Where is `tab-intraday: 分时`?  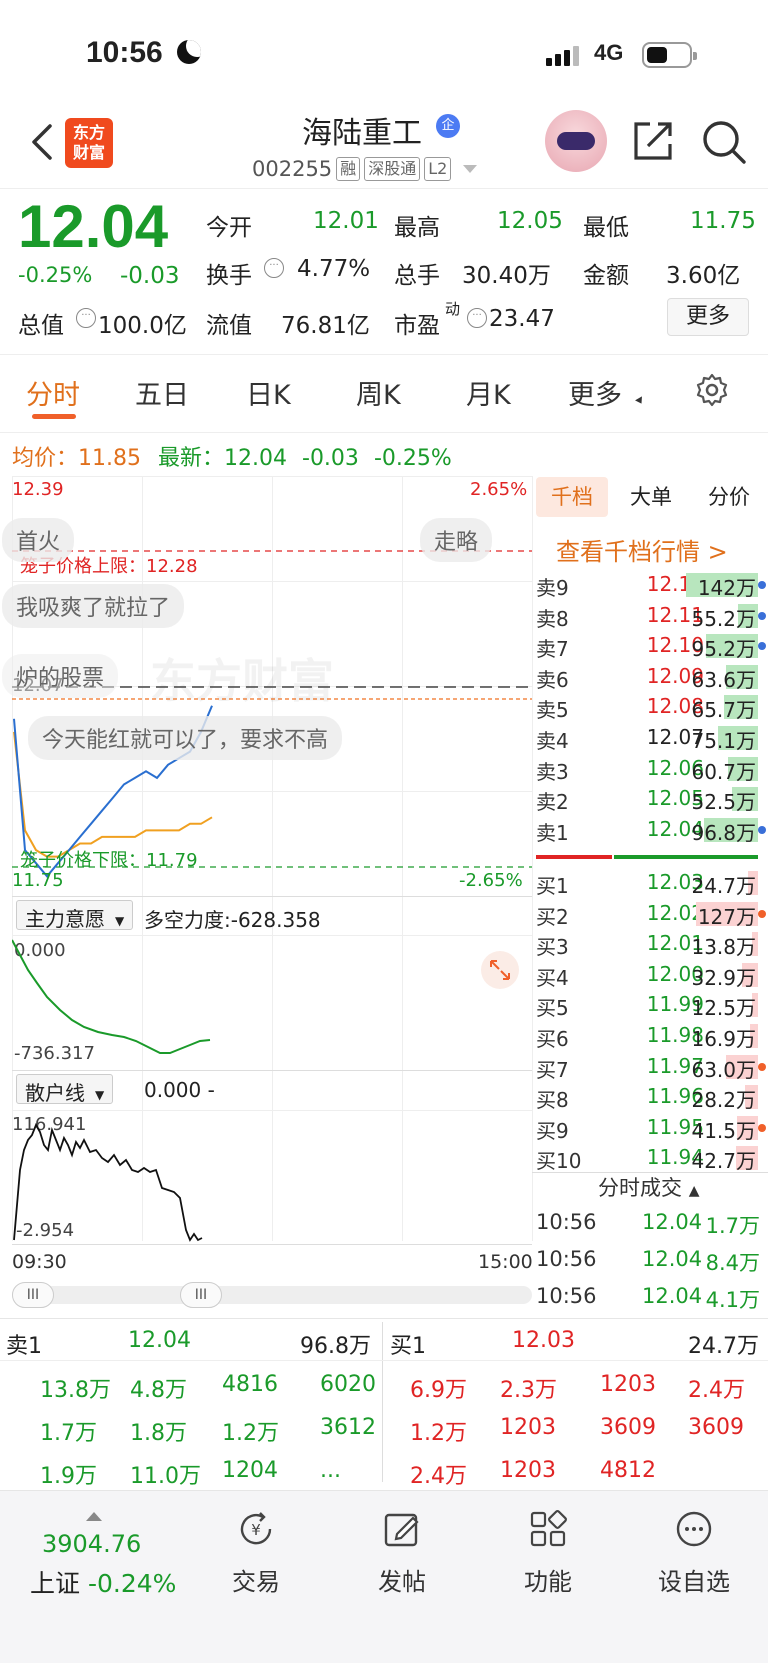
tab-intraday: 分时 is located at coordinates (53, 392).